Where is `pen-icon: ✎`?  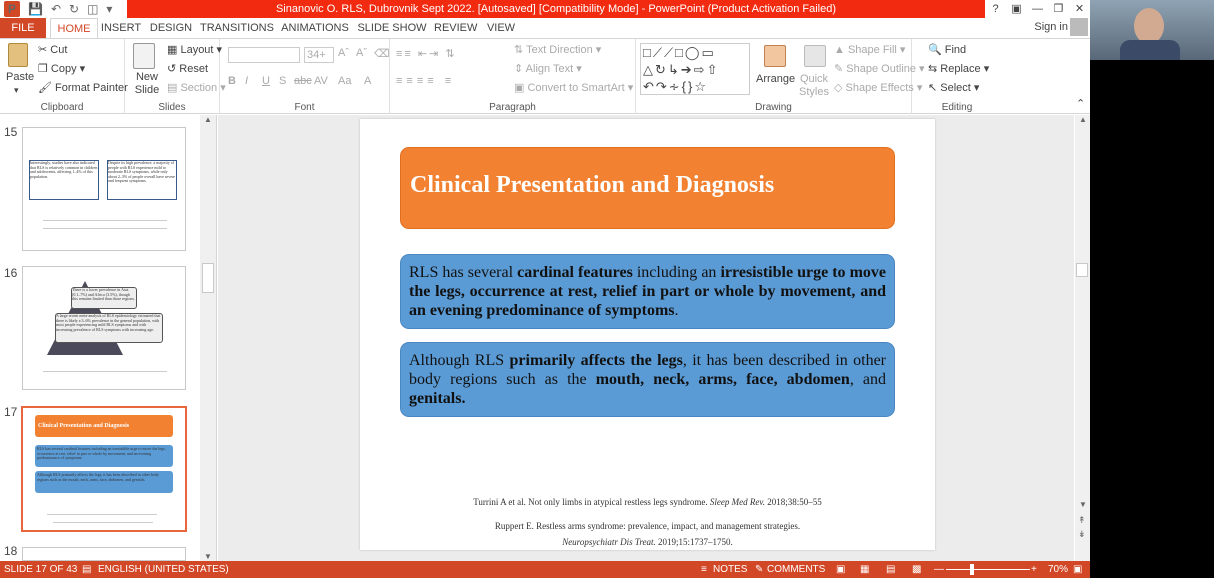 pen-icon: ✎ is located at coordinates (840, 69).